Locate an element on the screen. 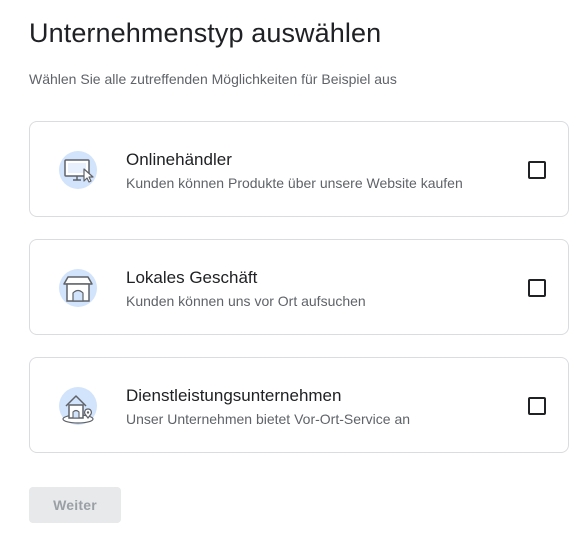 The width and height of the screenshot is (585, 550). next-button: Weiter is located at coordinates (75, 505).